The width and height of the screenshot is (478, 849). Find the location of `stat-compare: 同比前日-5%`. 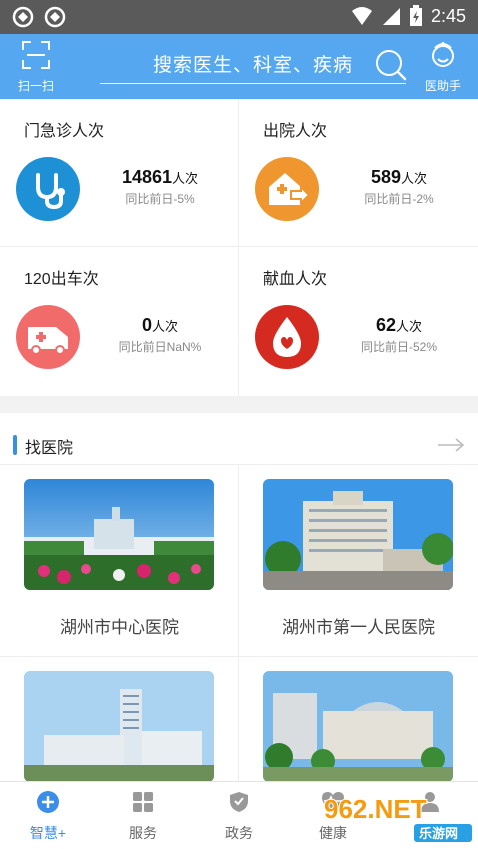

stat-compare: 同比前日-5% is located at coordinates (160, 199).